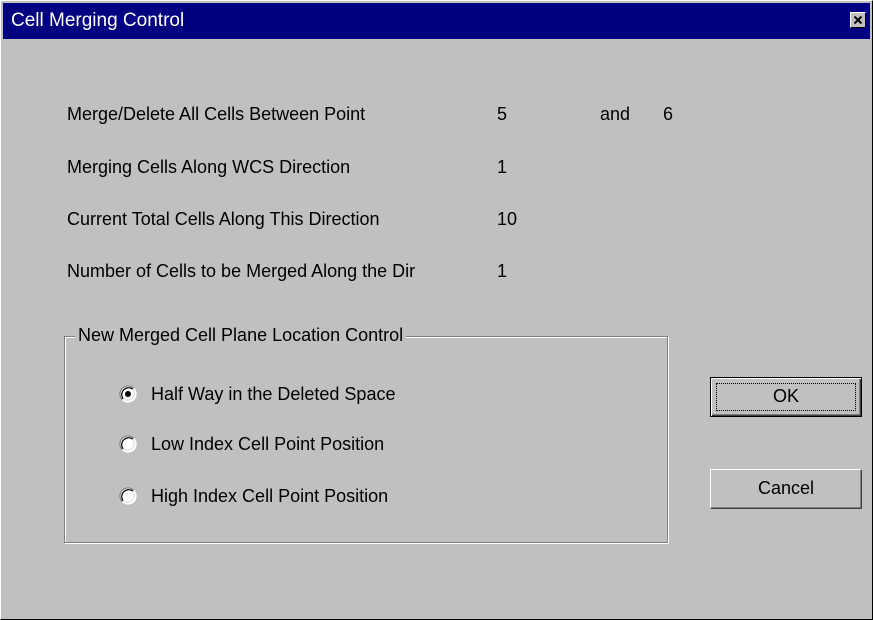 This screenshot has height=620, width=873. Describe the element at coordinates (502, 167) in the screenshot. I see `wcs-direction-value: 1` at that location.